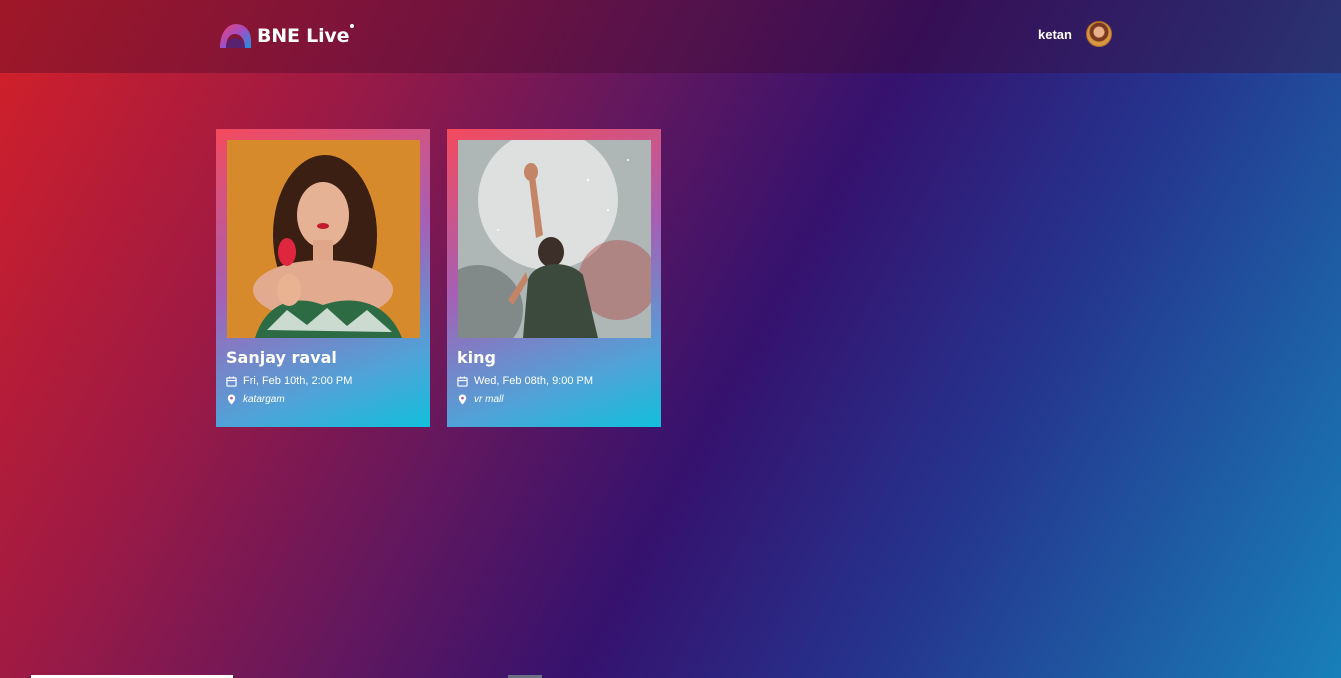 The width and height of the screenshot is (1341, 678). What do you see at coordinates (476, 357) in the screenshot?
I see `event-title: king` at bounding box center [476, 357].